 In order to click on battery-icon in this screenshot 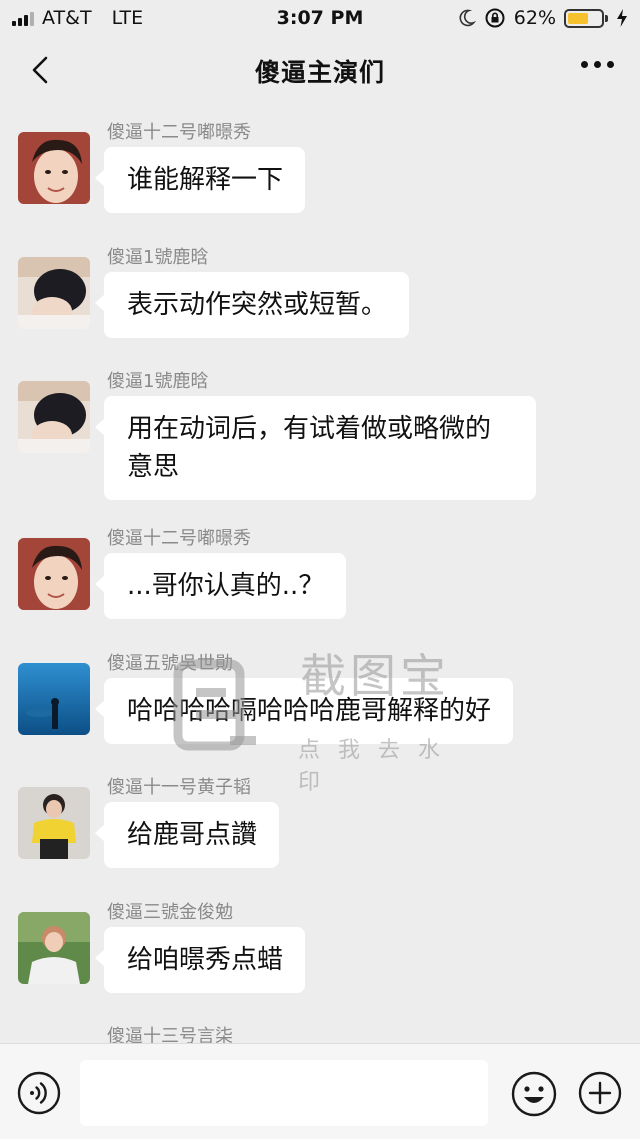, I will do `click(586, 18)`.